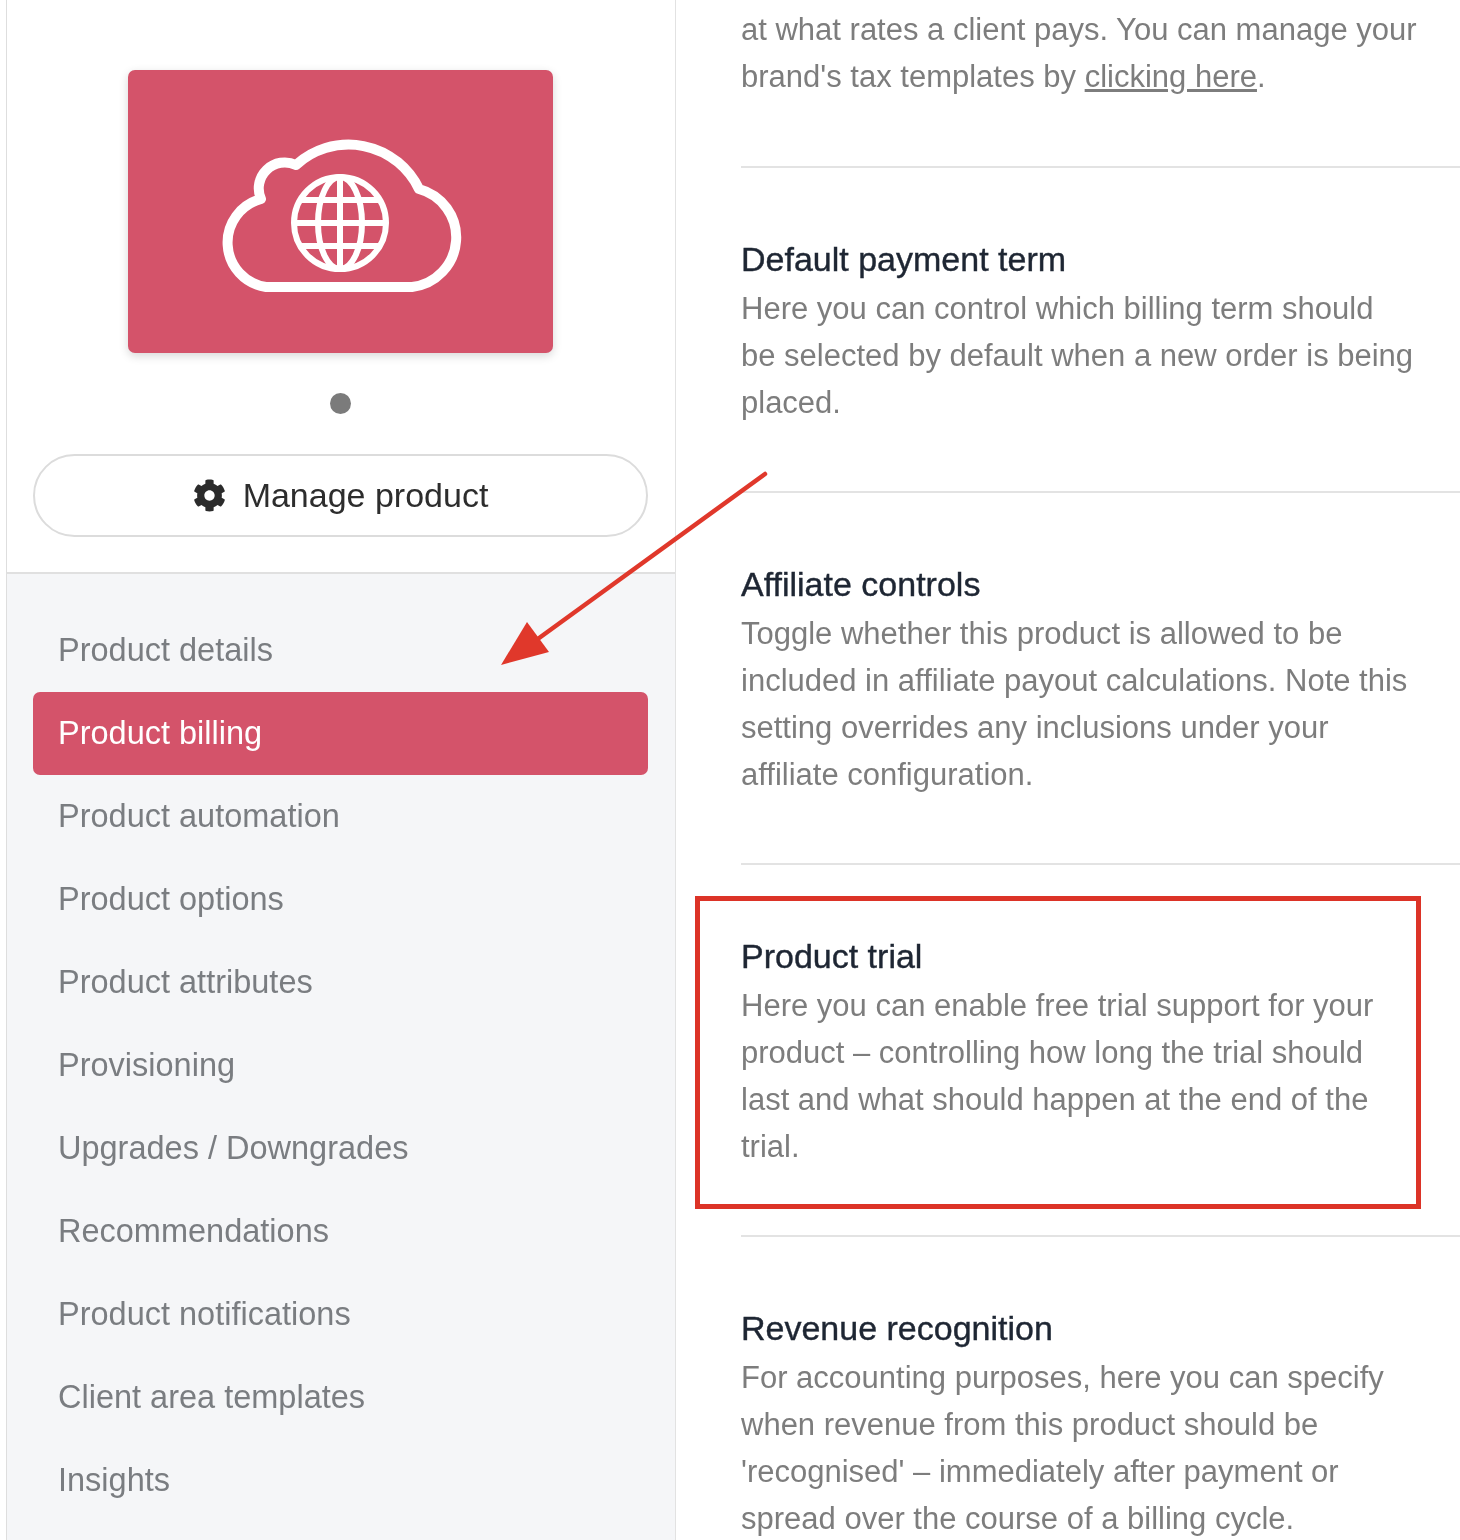  I want to click on nav-item: Product notifications, so click(340, 1314).